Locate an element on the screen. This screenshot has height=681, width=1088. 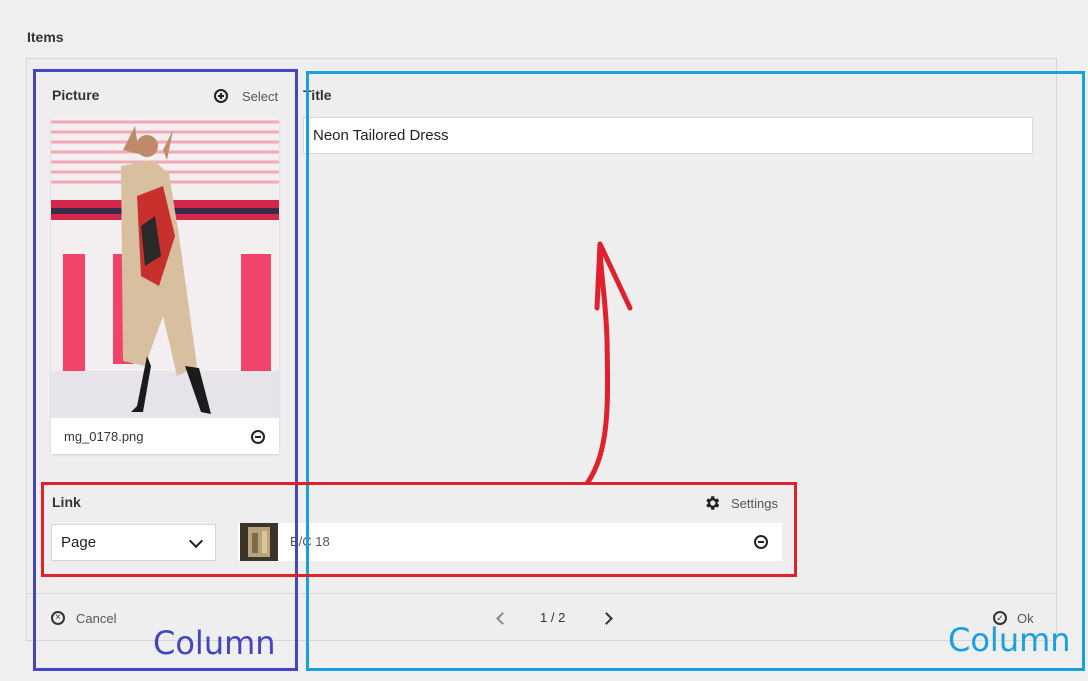
left-column-annotation-label: Column is located at coordinates (214, 643).